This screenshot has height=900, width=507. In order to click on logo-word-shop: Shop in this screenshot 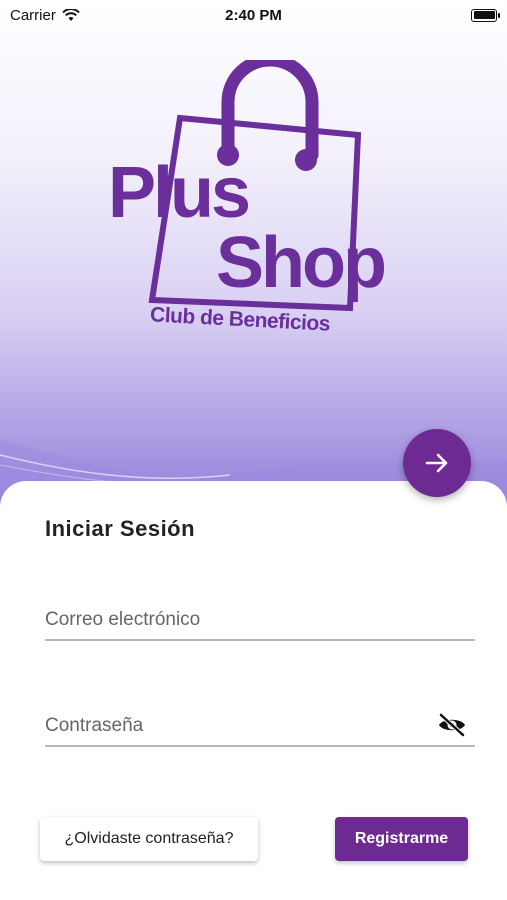, I will do `click(301, 263)`.